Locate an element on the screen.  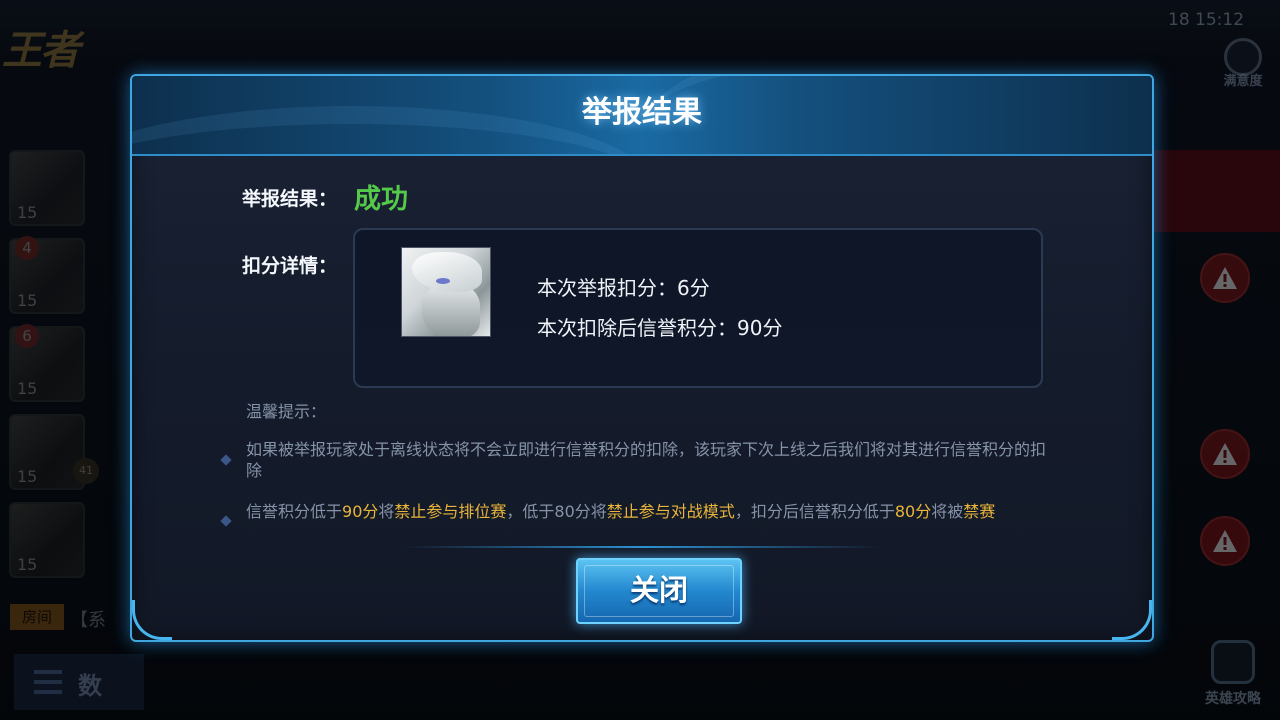
deduction-detail-box: 本次举报扣分：6分 本次扣除后信誉积分：90分 is located at coordinates (698, 308).